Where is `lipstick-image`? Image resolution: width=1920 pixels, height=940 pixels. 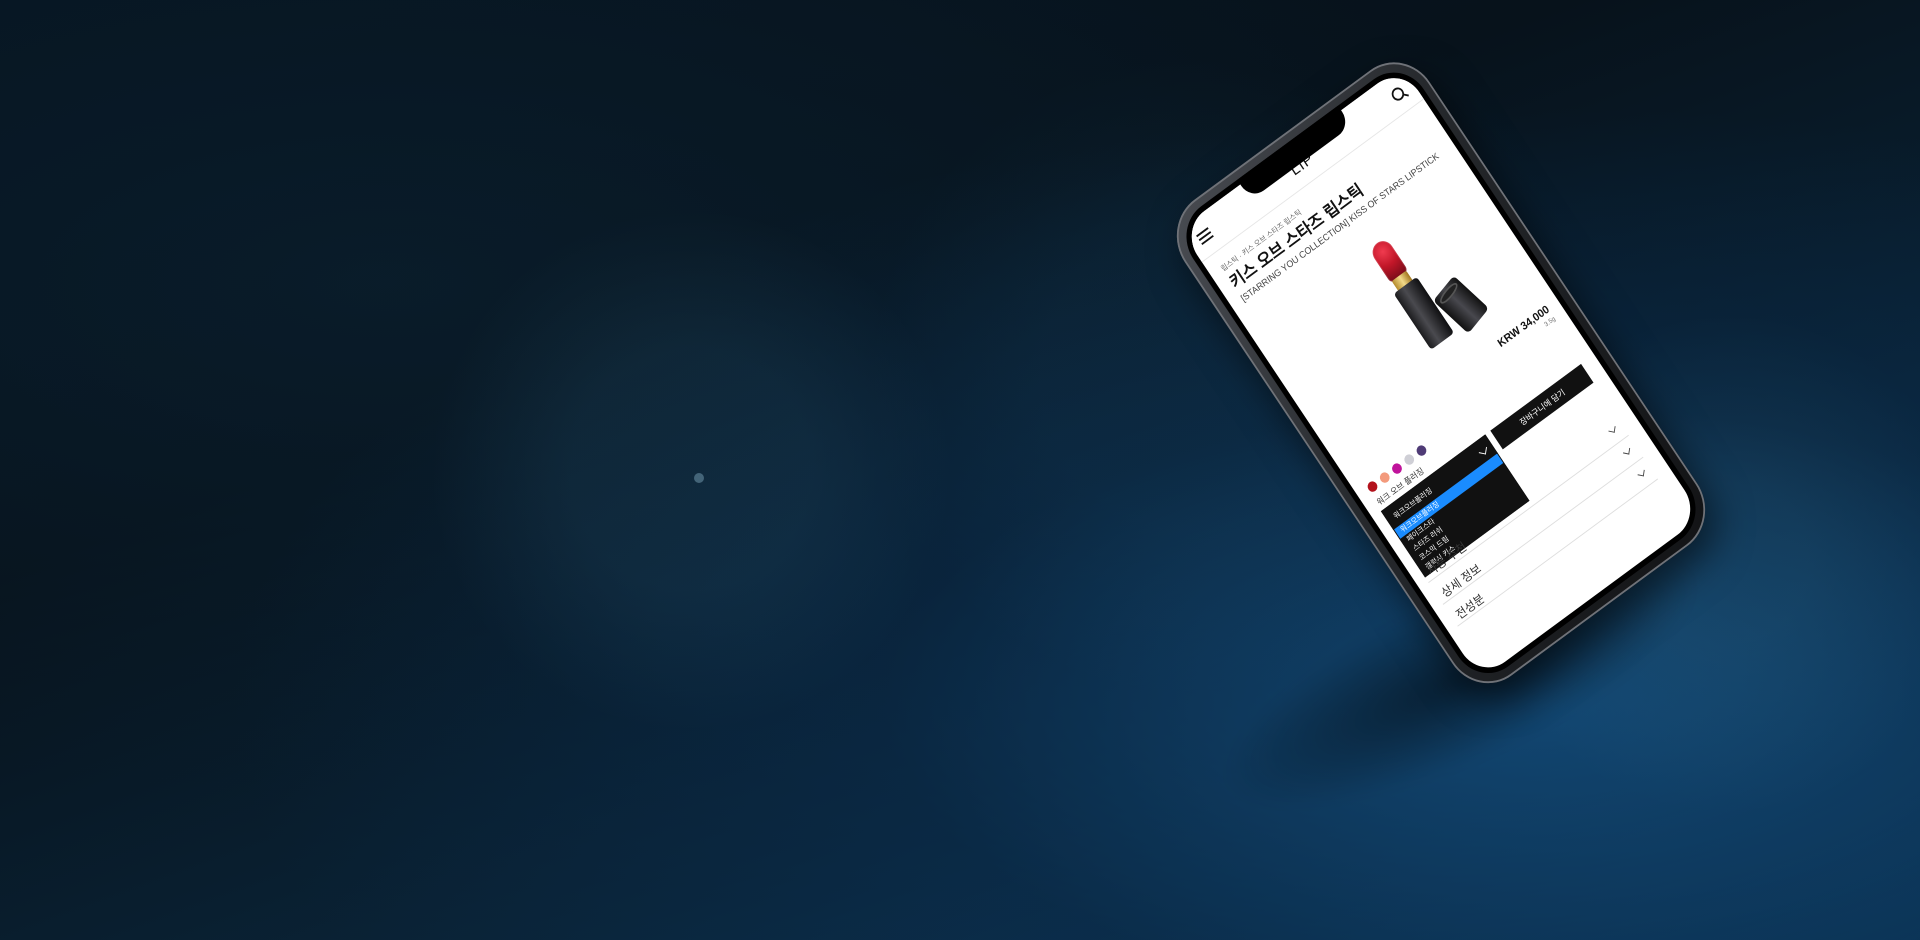
lipstick-image is located at coordinates (1430, 291).